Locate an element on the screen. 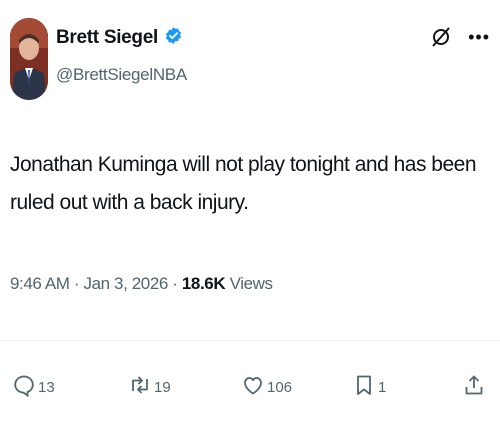 The image size is (500, 440). share-icon is located at coordinates (474, 387).